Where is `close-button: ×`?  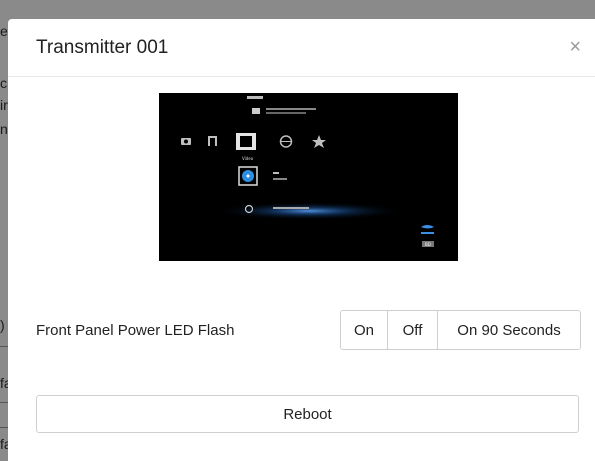 close-button: × is located at coordinates (575, 47).